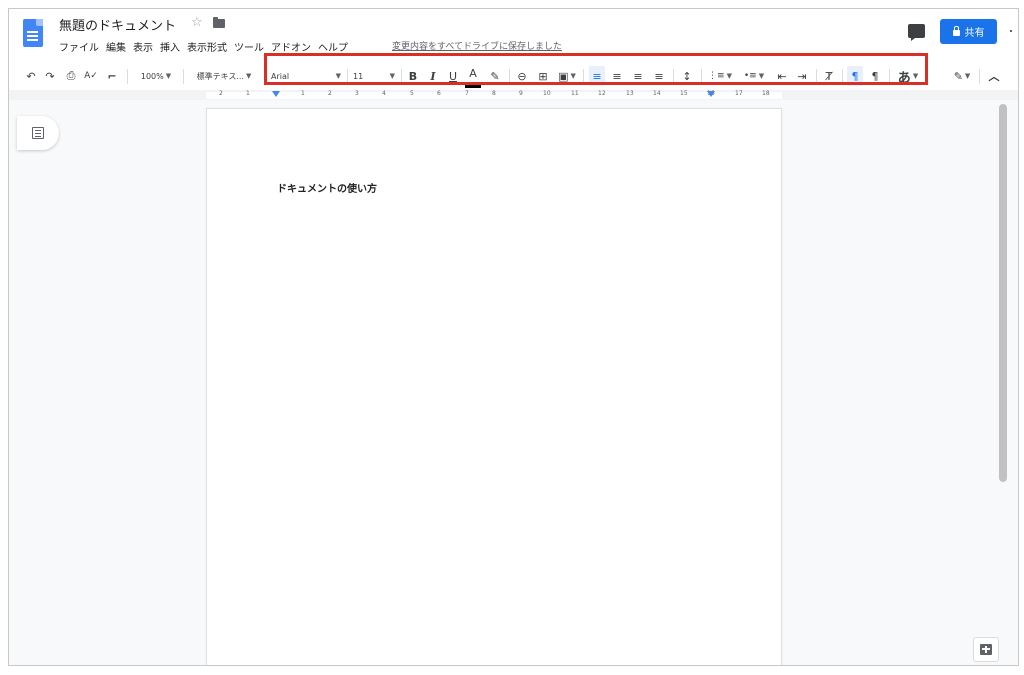 Image resolution: width=1024 pixels, height=675 pixels. Describe the element at coordinates (875, 76) in the screenshot. I see `rtl-button: ¶` at that location.